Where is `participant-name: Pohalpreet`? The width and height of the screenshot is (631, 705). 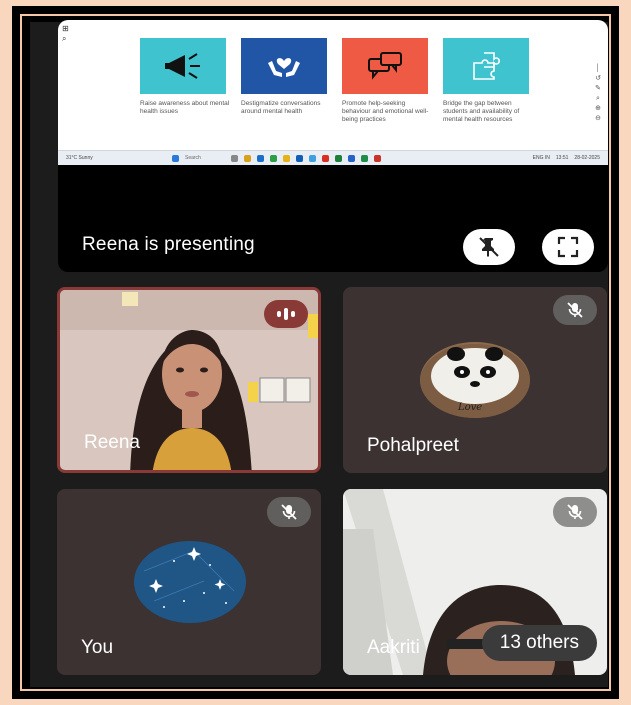
participant-name: Pohalpreet is located at coordinates (413, 445).